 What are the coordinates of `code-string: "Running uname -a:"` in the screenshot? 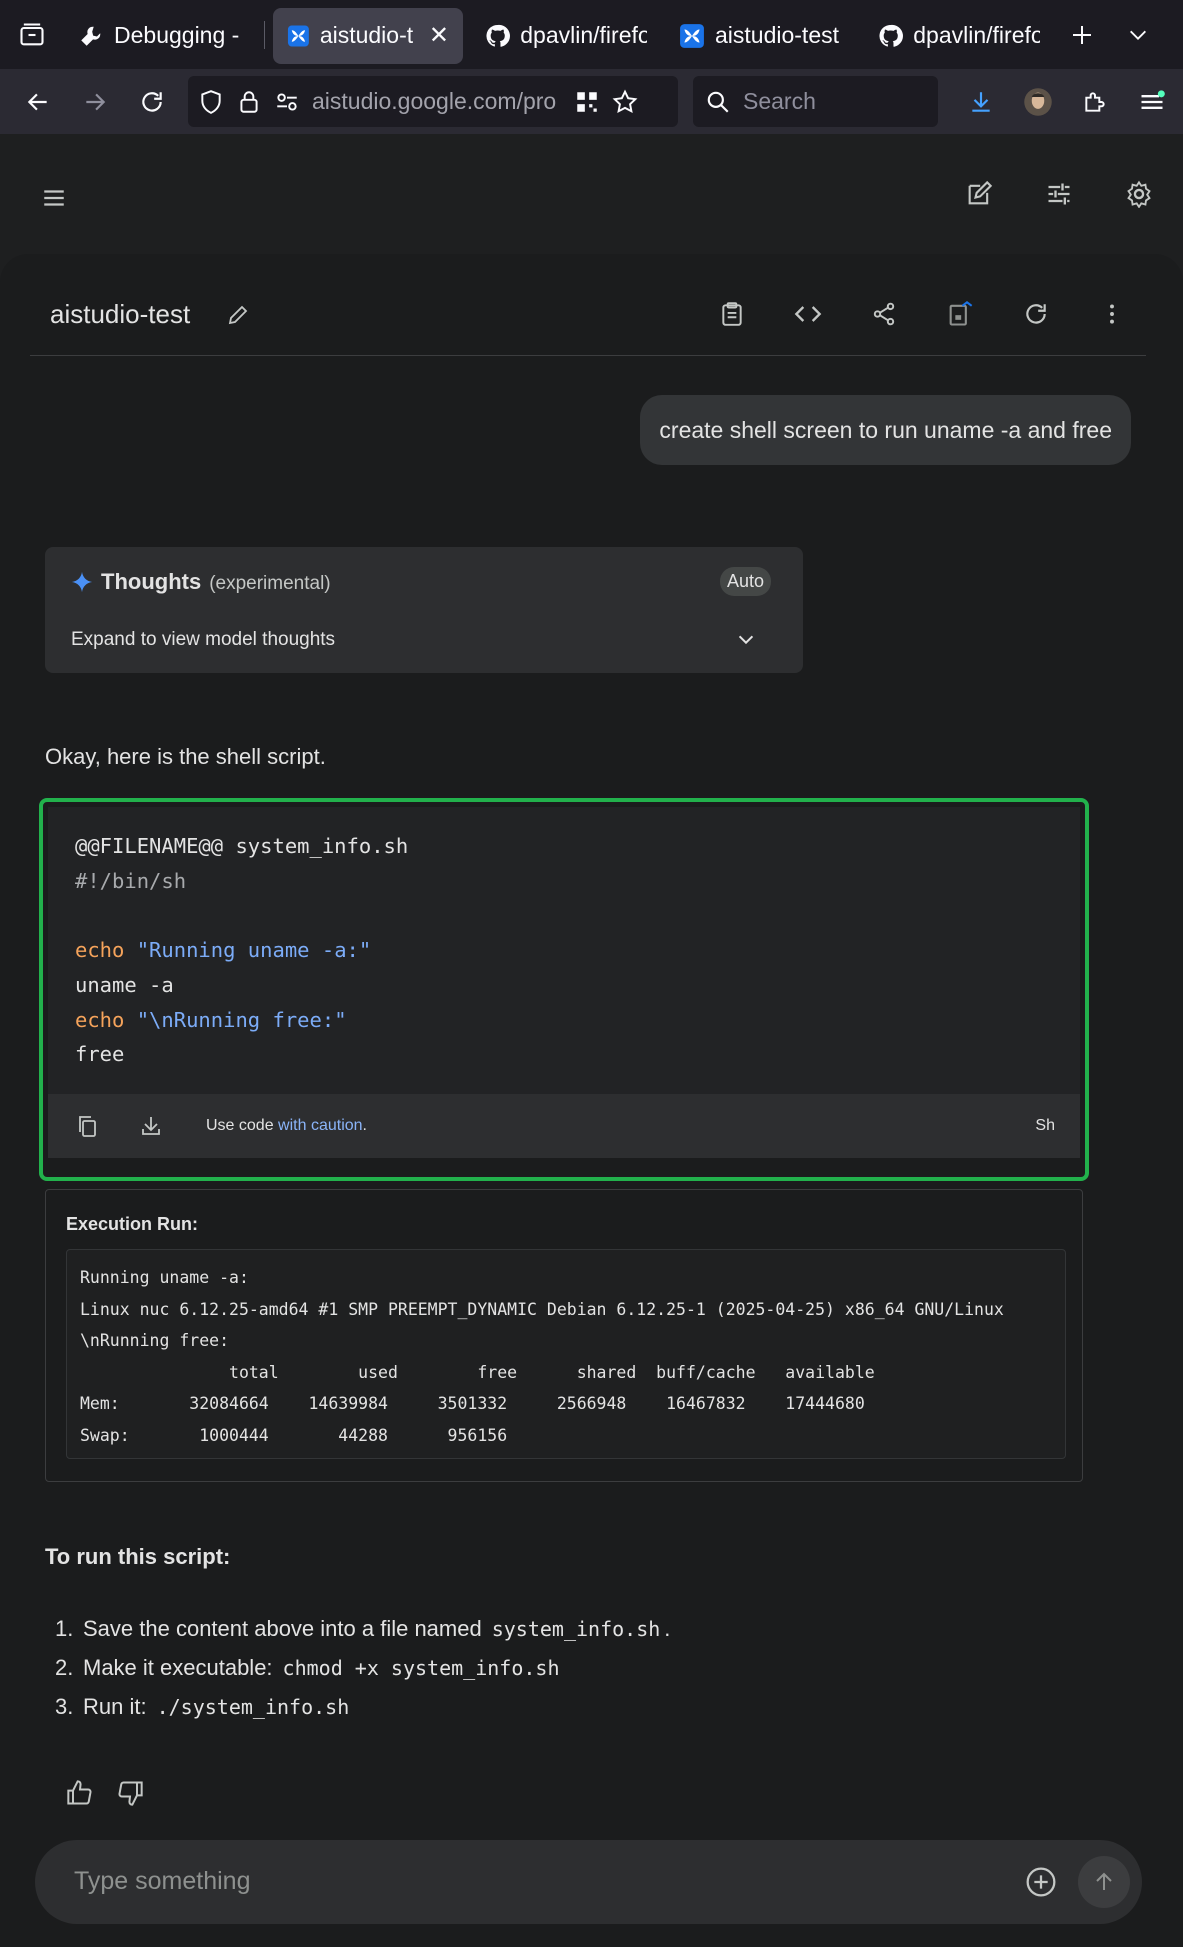 It's located at (254, 950).